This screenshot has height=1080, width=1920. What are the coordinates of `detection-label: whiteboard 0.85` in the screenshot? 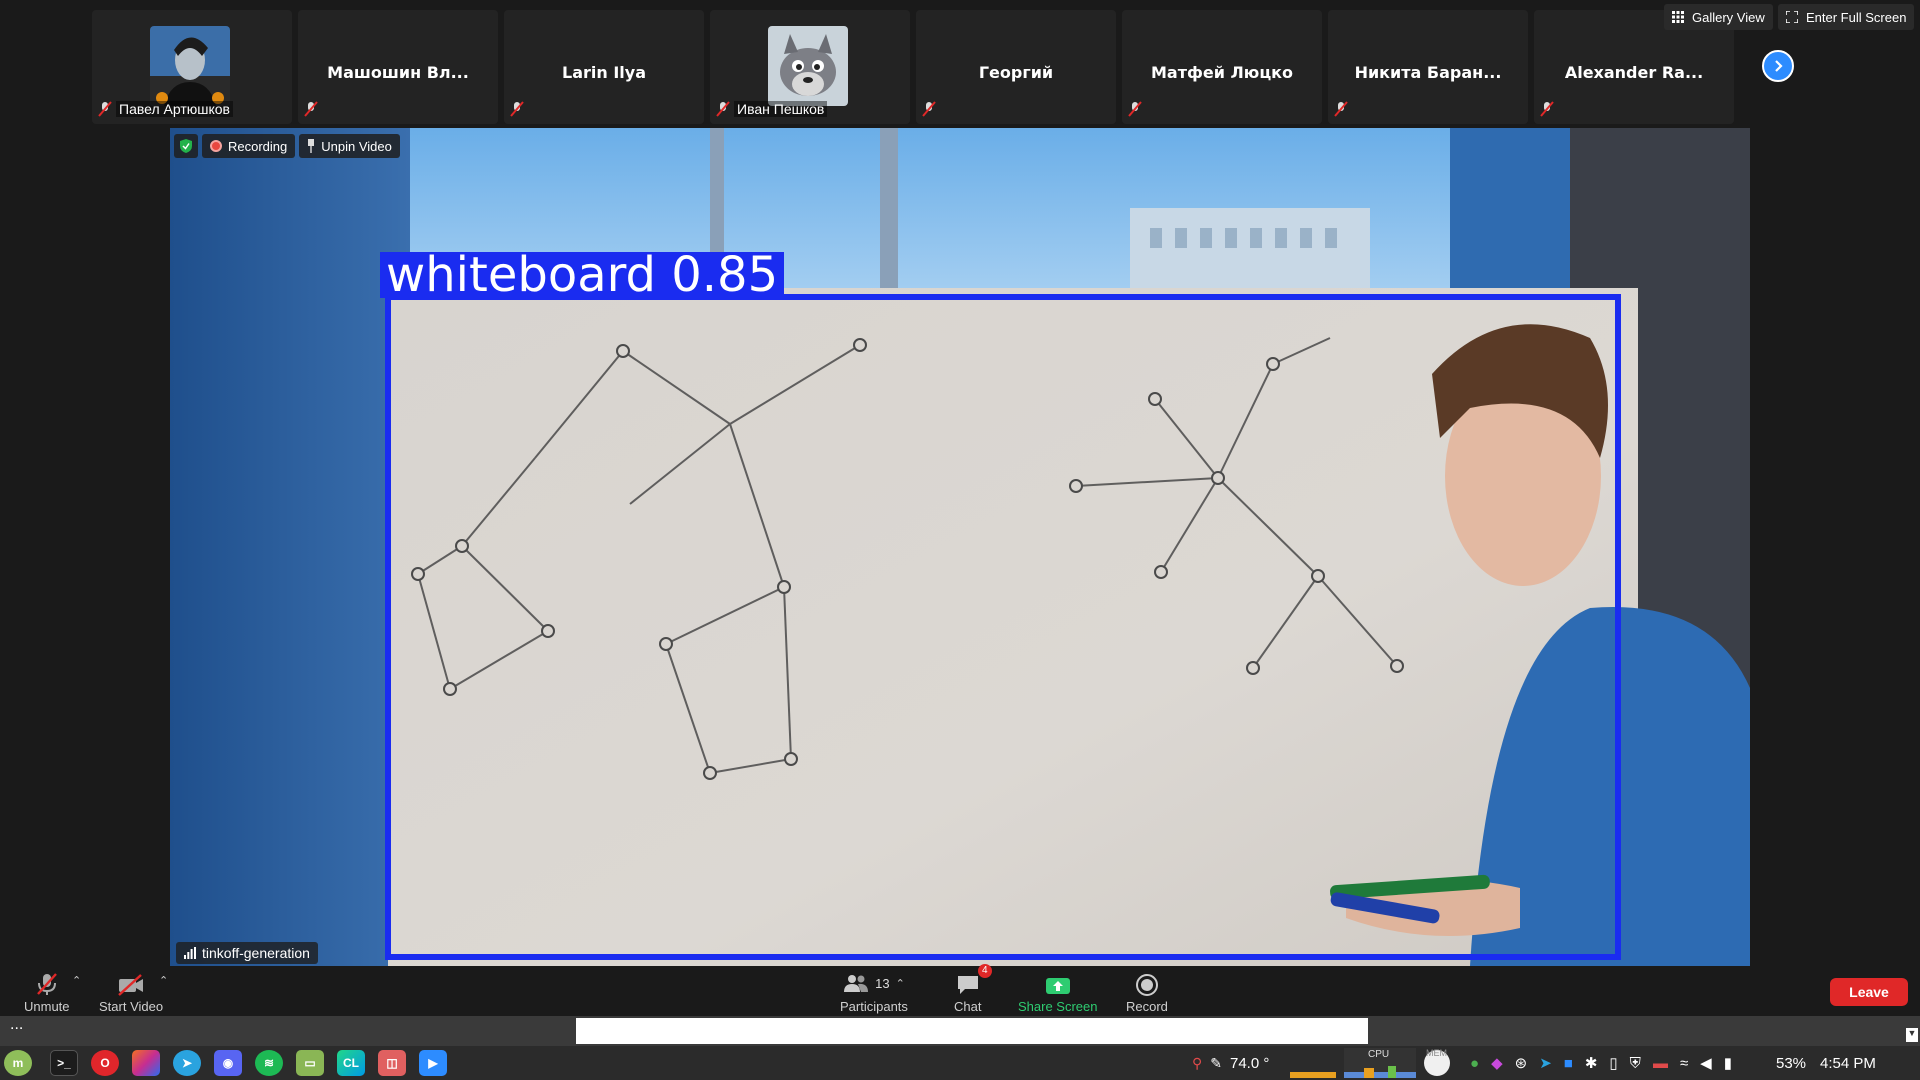 It's located at (582, 275).